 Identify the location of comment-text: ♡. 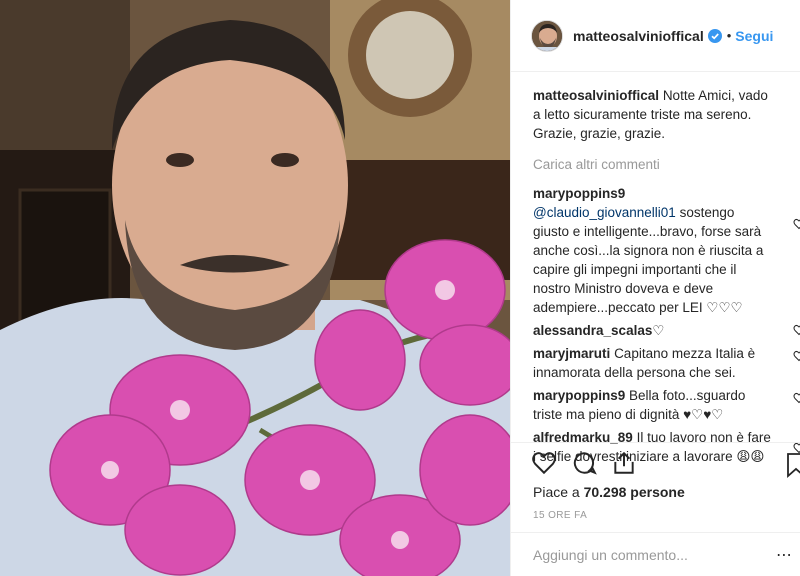
(658, 330).